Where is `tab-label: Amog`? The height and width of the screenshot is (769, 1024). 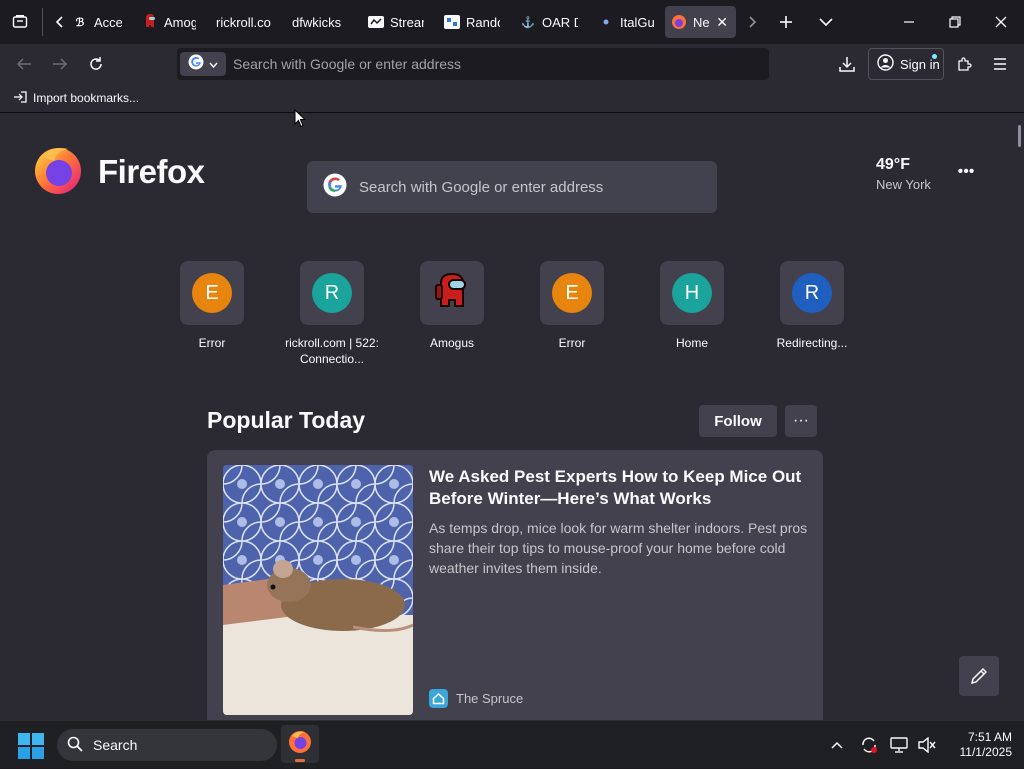 tab-label: Amog is located at coordinates (180, 22).